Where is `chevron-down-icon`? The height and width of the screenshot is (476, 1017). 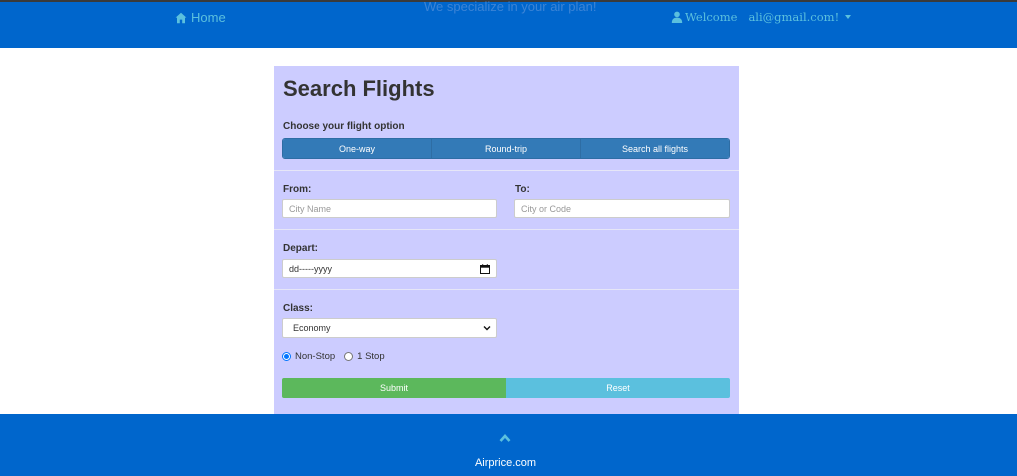
chevron-down-icon is located at coordinates (487, 328).